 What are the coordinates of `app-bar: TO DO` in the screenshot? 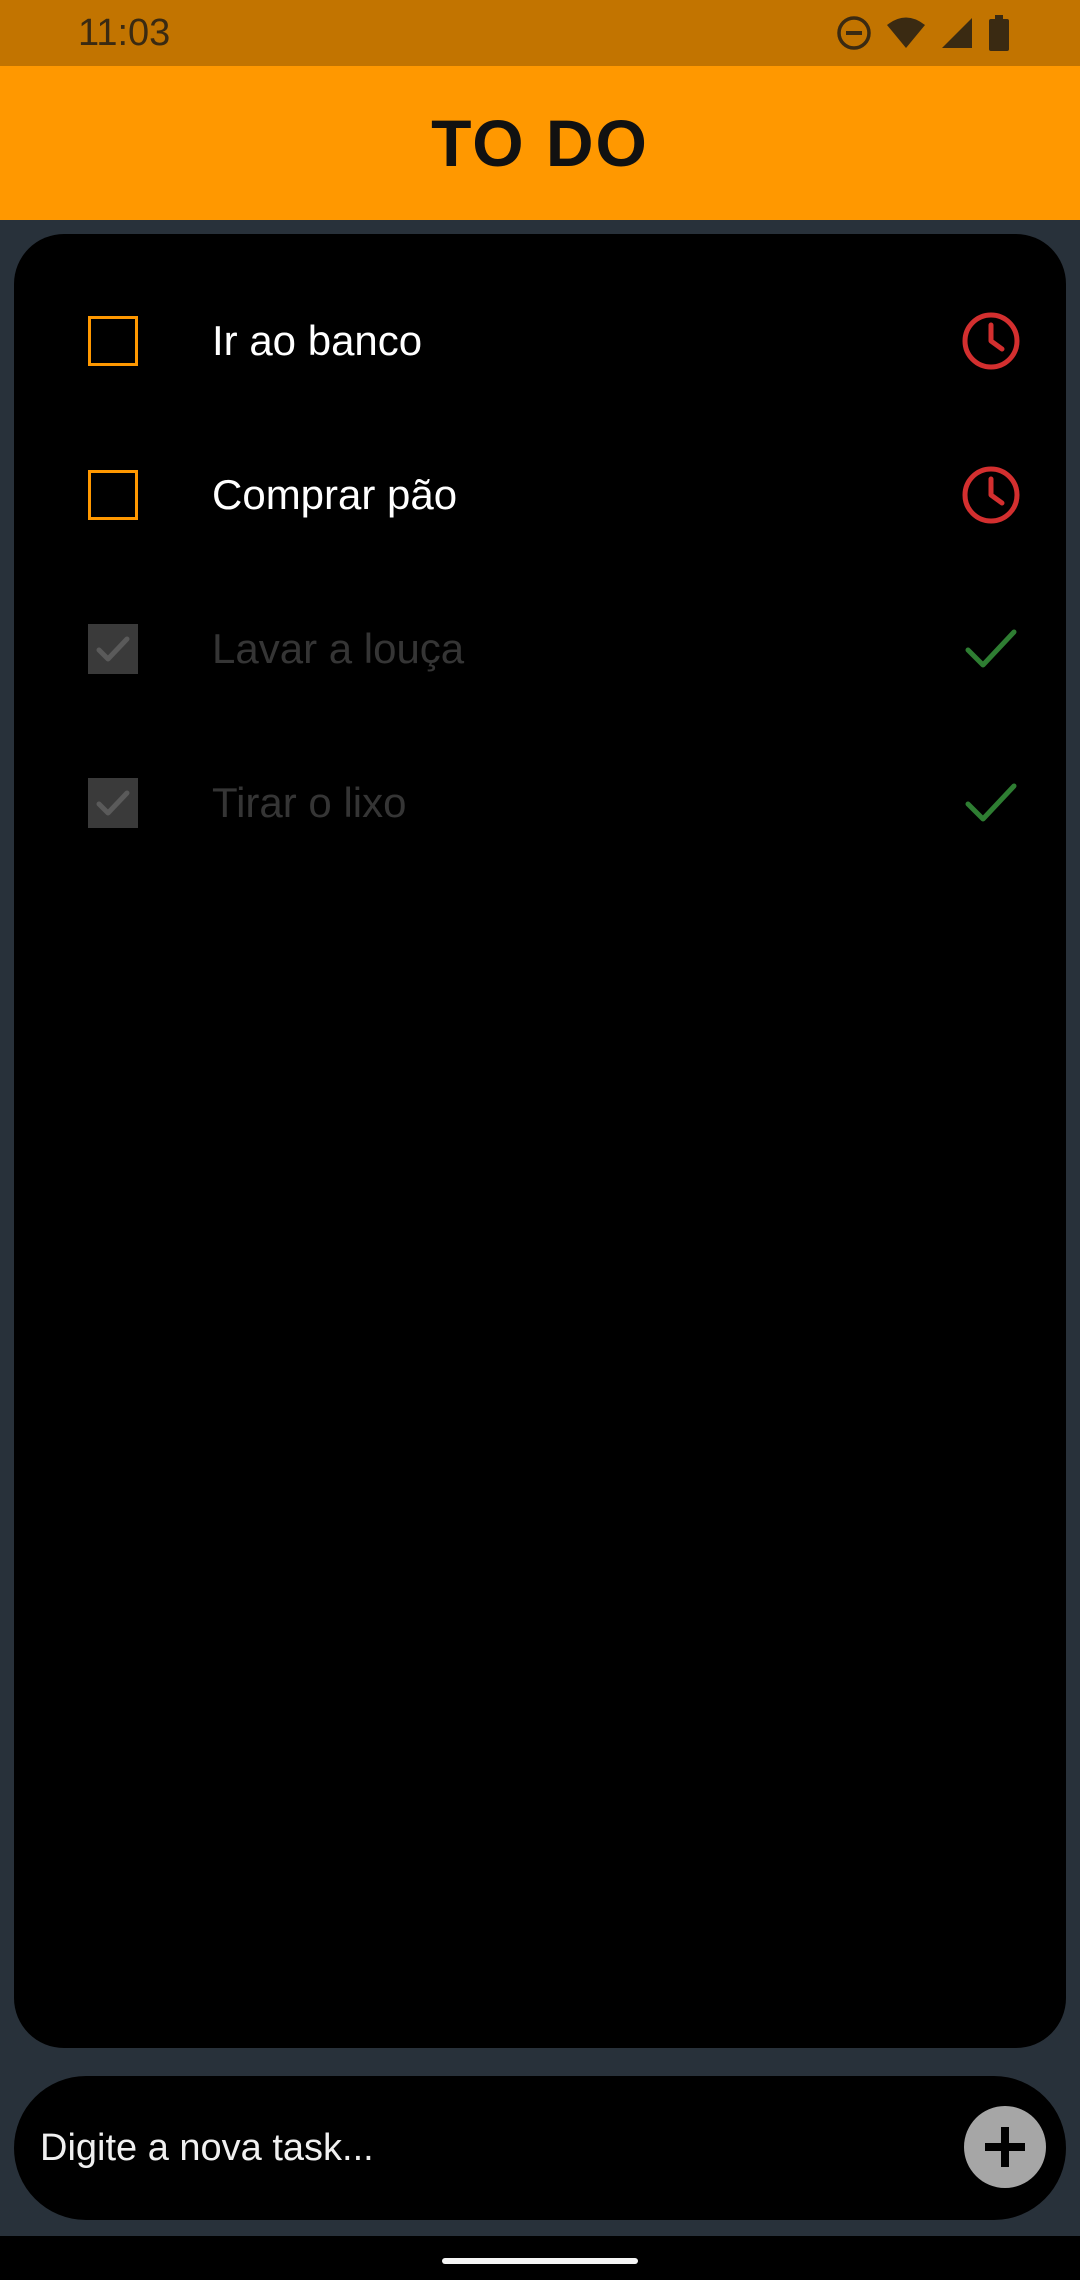 It's located at (540, 143).